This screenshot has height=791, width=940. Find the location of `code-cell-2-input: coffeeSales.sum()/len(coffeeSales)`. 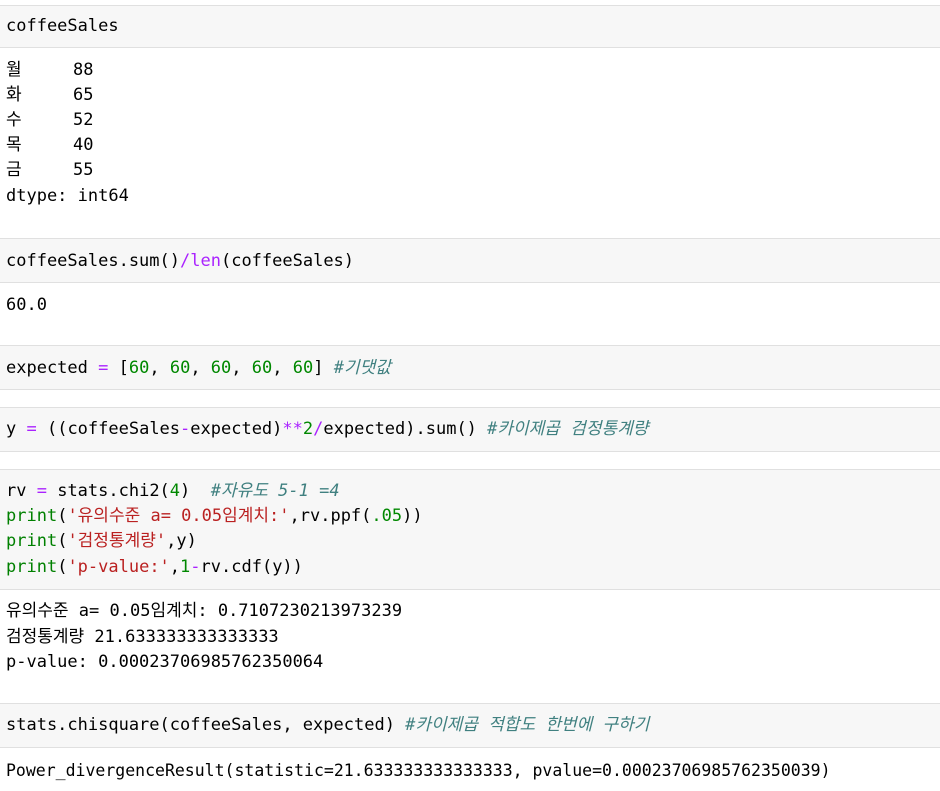

code-cell-2-input: coffeeSales.sum()/len(coffeeSales) is located at coordinates (470, 260).